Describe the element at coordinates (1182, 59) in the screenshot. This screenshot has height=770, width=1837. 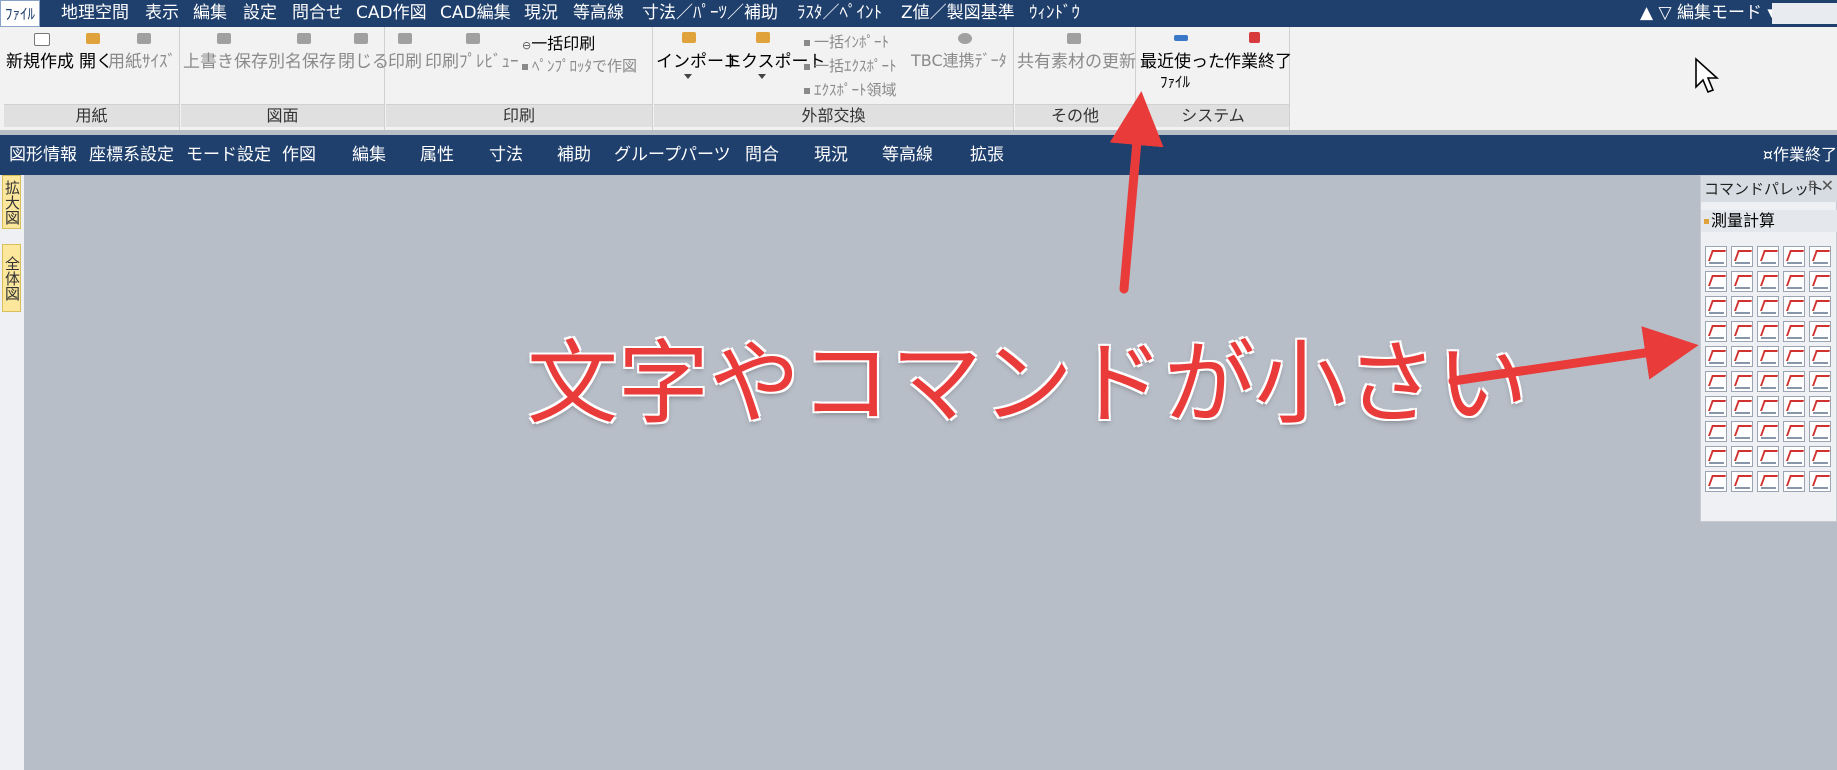
I see `recent-files-button: 最近使った` at that location.